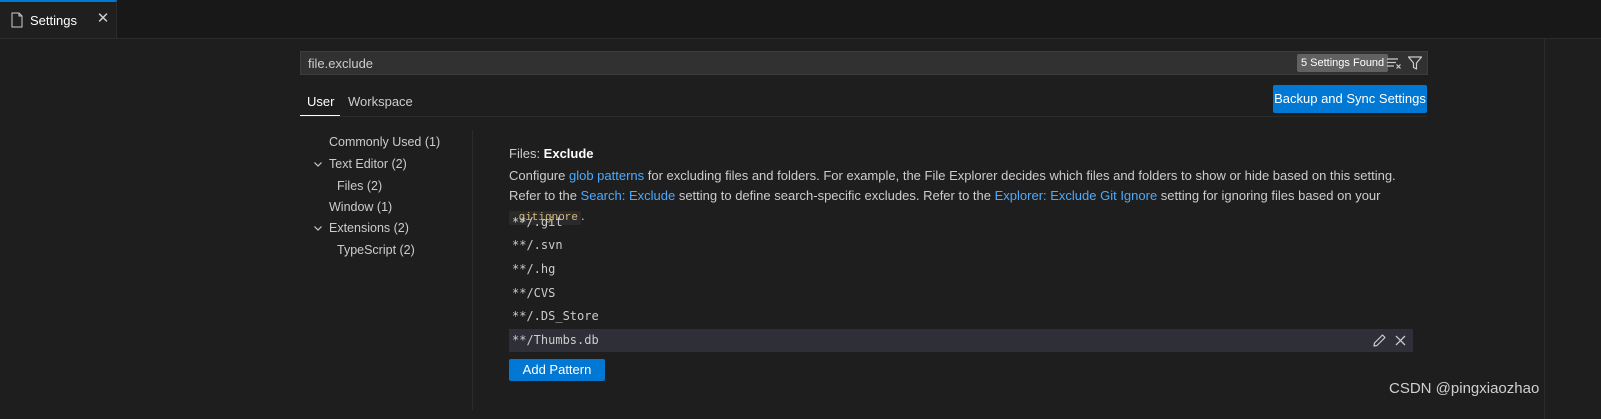 This screenshot has width=1601, height=419. Describe the element at coordinates (539, 175) in the screenshot. I see `desc-text: Configure` at that location.